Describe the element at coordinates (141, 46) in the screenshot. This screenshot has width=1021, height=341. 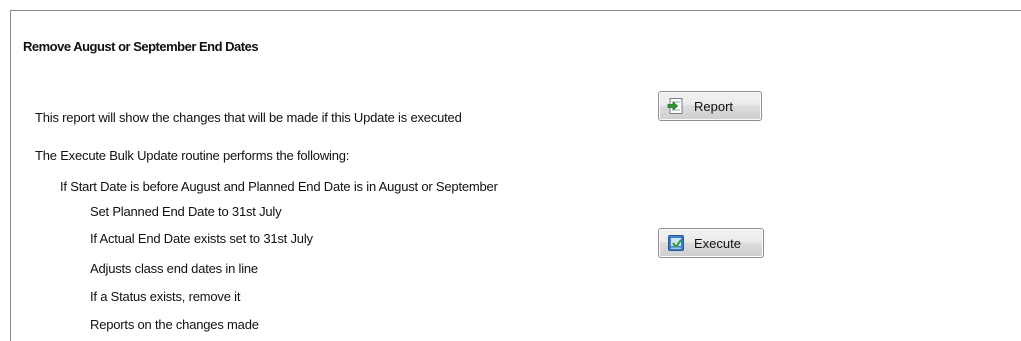
I see `section-title: Remove August or September End Dates` at that location.